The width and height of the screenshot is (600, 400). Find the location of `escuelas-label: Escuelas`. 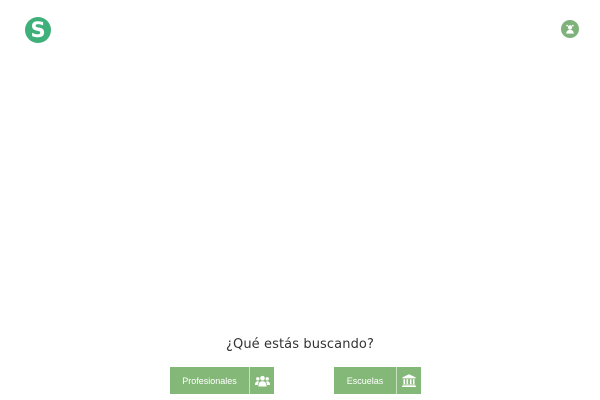

escuelas-label: Escuelas is located at coordinates (365, 380).